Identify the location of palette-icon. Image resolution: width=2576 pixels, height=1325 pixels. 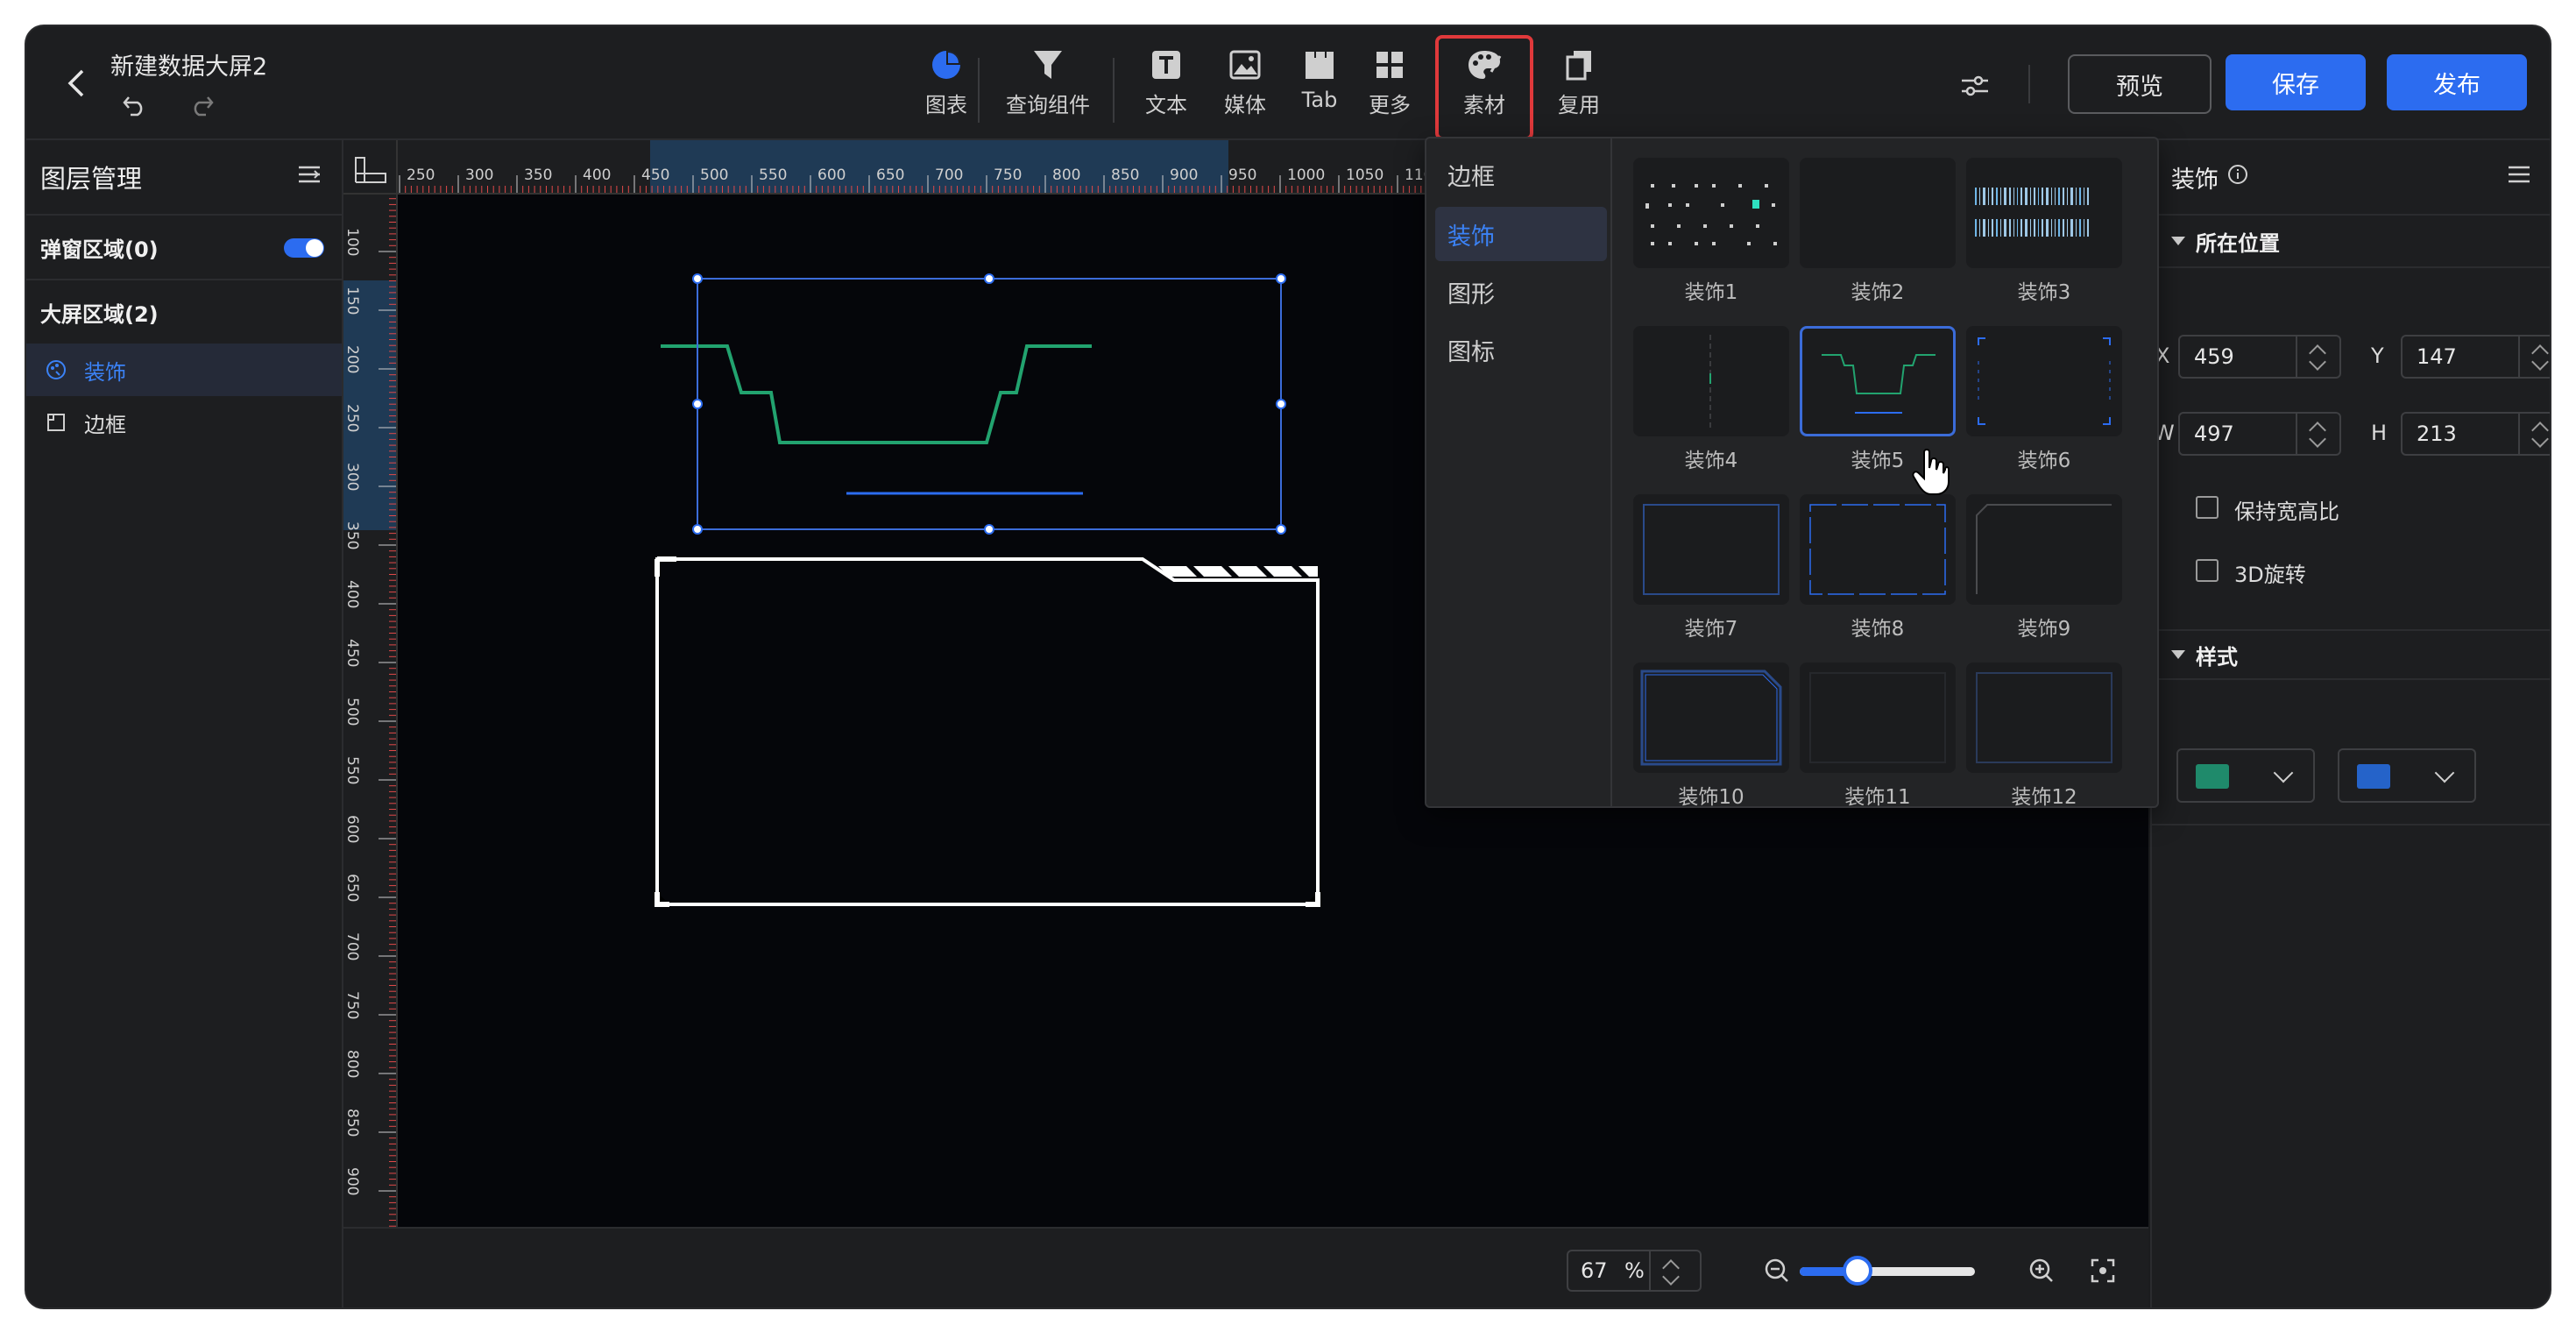
(1484, 65).